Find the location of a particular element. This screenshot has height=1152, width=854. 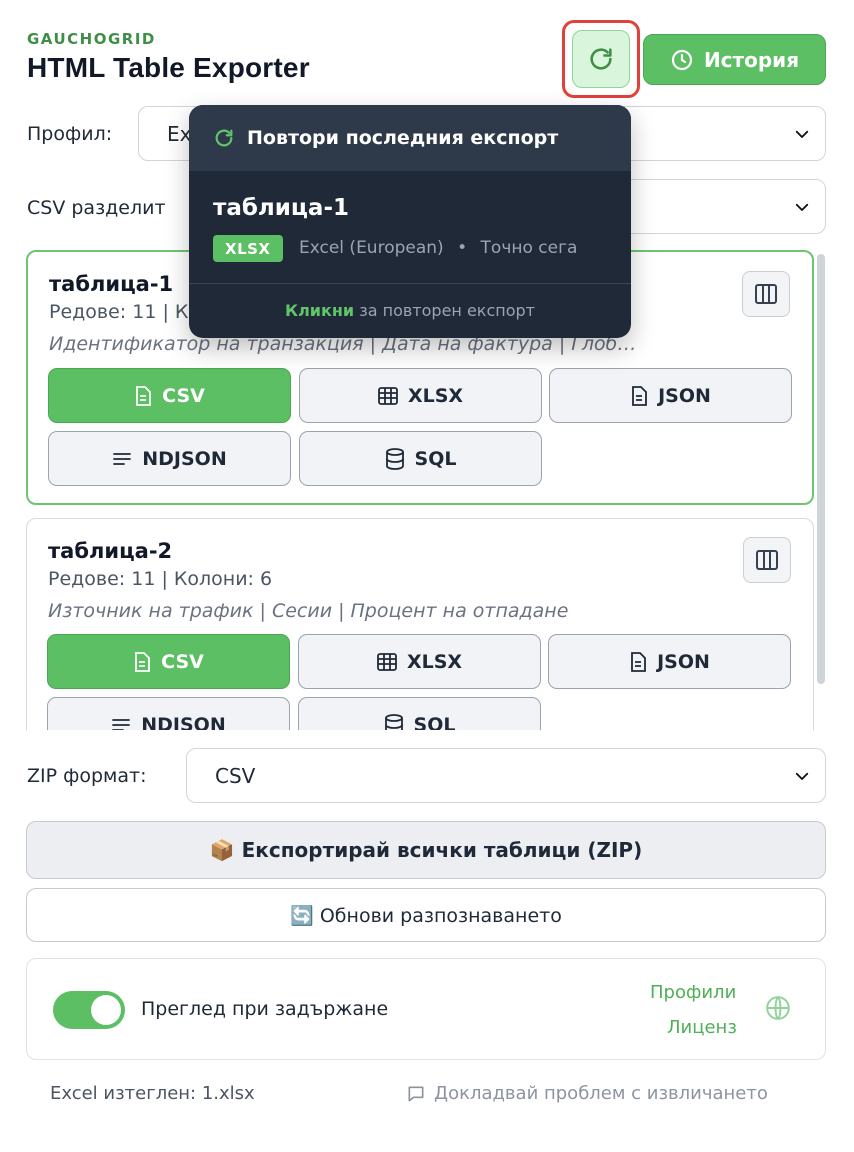

scrollbar is located at coordinates (821, 469).